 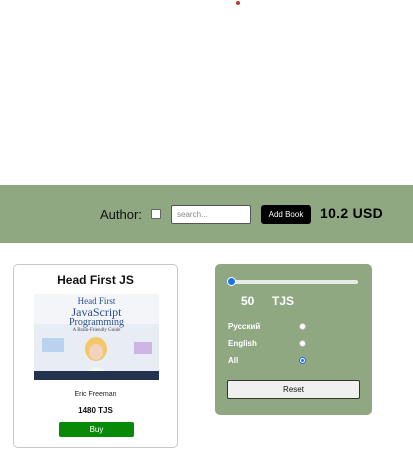 What do you see at coordinates (143, 348) in the screenshot?
I see `cover-code-panel-right` at bounding box center [143, 348].